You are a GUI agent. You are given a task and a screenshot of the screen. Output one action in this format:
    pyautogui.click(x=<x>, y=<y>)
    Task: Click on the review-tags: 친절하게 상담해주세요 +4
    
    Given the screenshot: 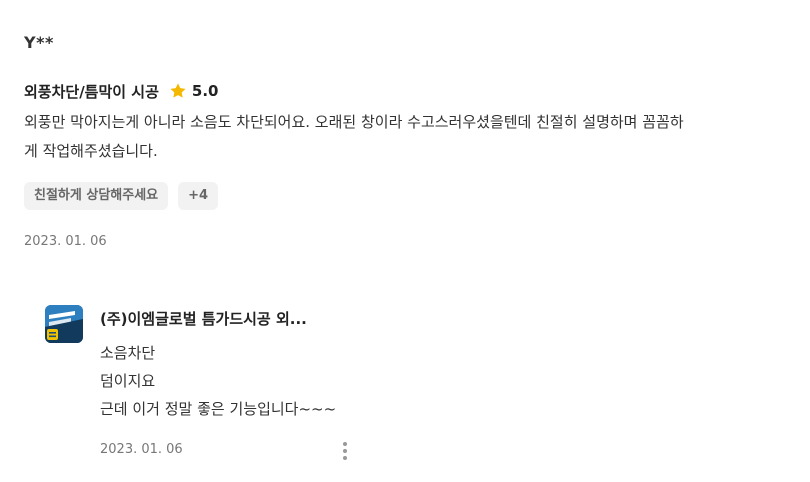 What is the action you would take?
    pyautogui.click(x=121, y=196)
    